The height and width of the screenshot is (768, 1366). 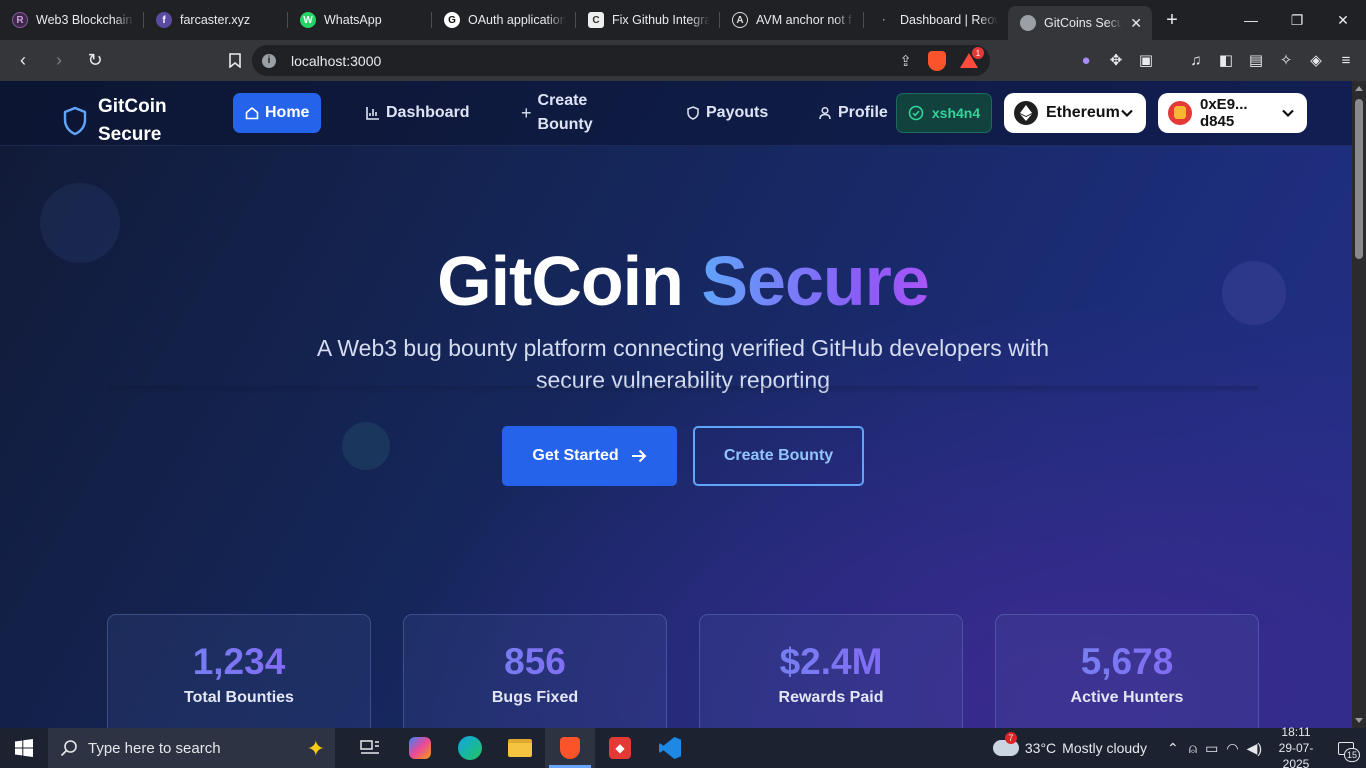 What do you see at coordinates (639, 456) in the screenshot?
I see `arrow-right-icon` at bounding box center [639, 456].